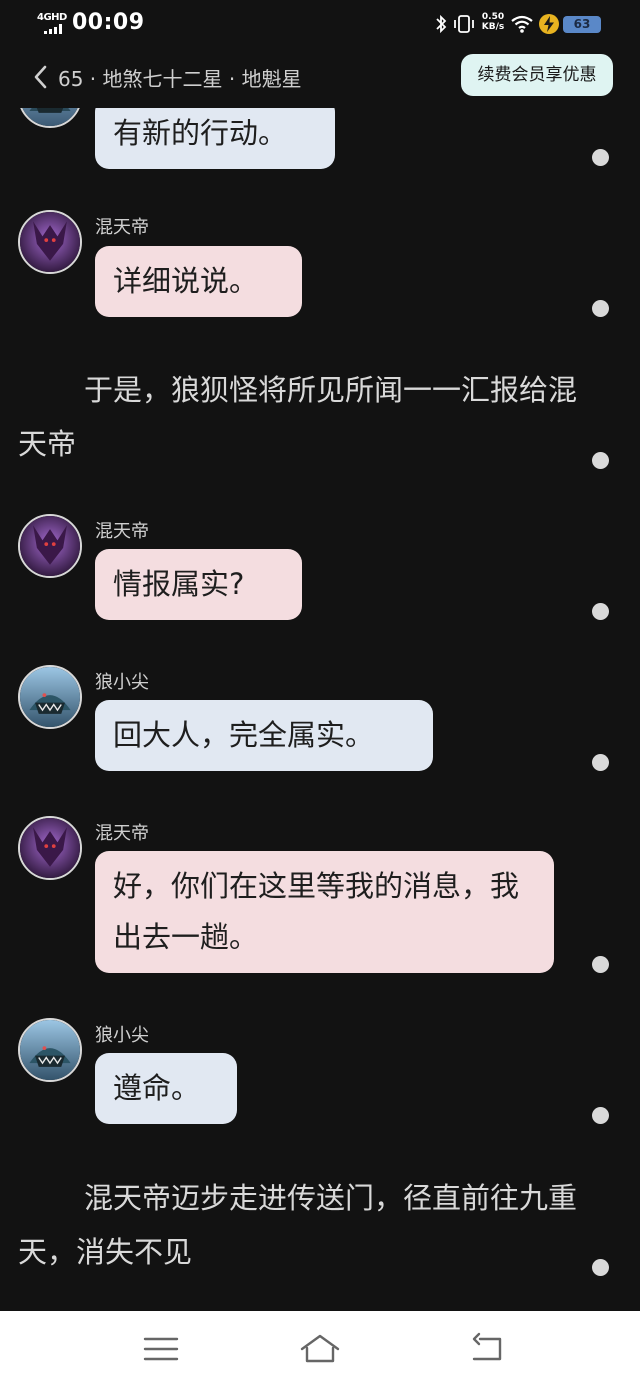 The height and width of the screenshot is (1387, 640). I want to click on network-speed: 0.50 KB/s, so click(493, 22).